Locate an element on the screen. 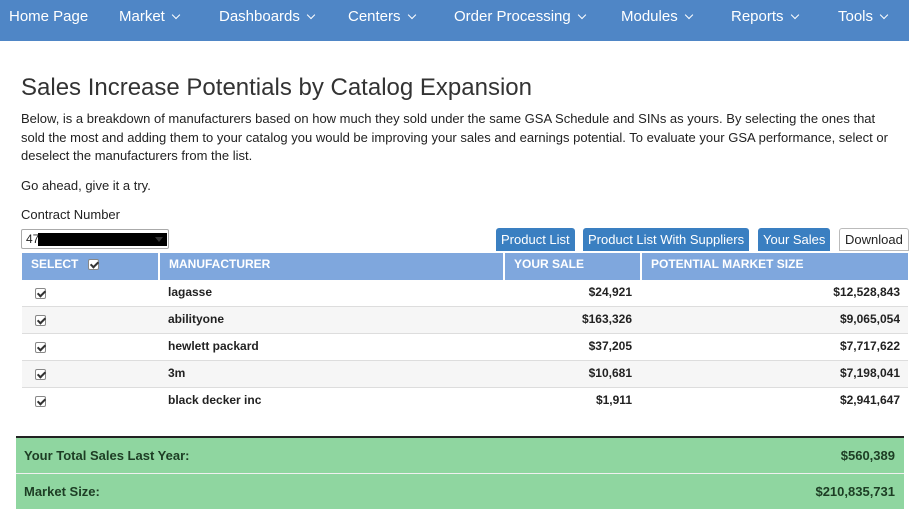  your-sale-cell: $163,326 is located at coordinates (606, 319).